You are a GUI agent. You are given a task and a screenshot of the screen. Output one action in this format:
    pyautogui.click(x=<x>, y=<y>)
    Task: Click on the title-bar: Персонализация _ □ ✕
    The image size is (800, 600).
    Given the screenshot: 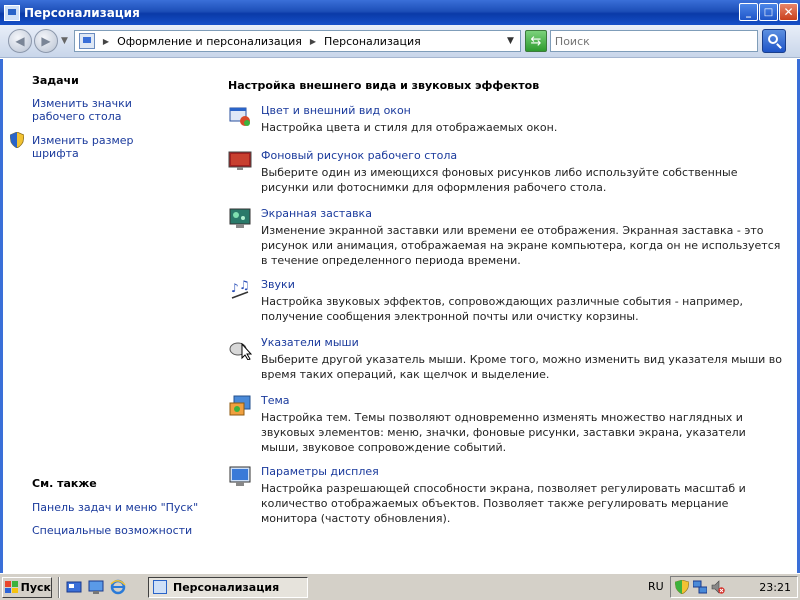 What is the action you would take?
    pyautogui.click(x=400, y=12)
    